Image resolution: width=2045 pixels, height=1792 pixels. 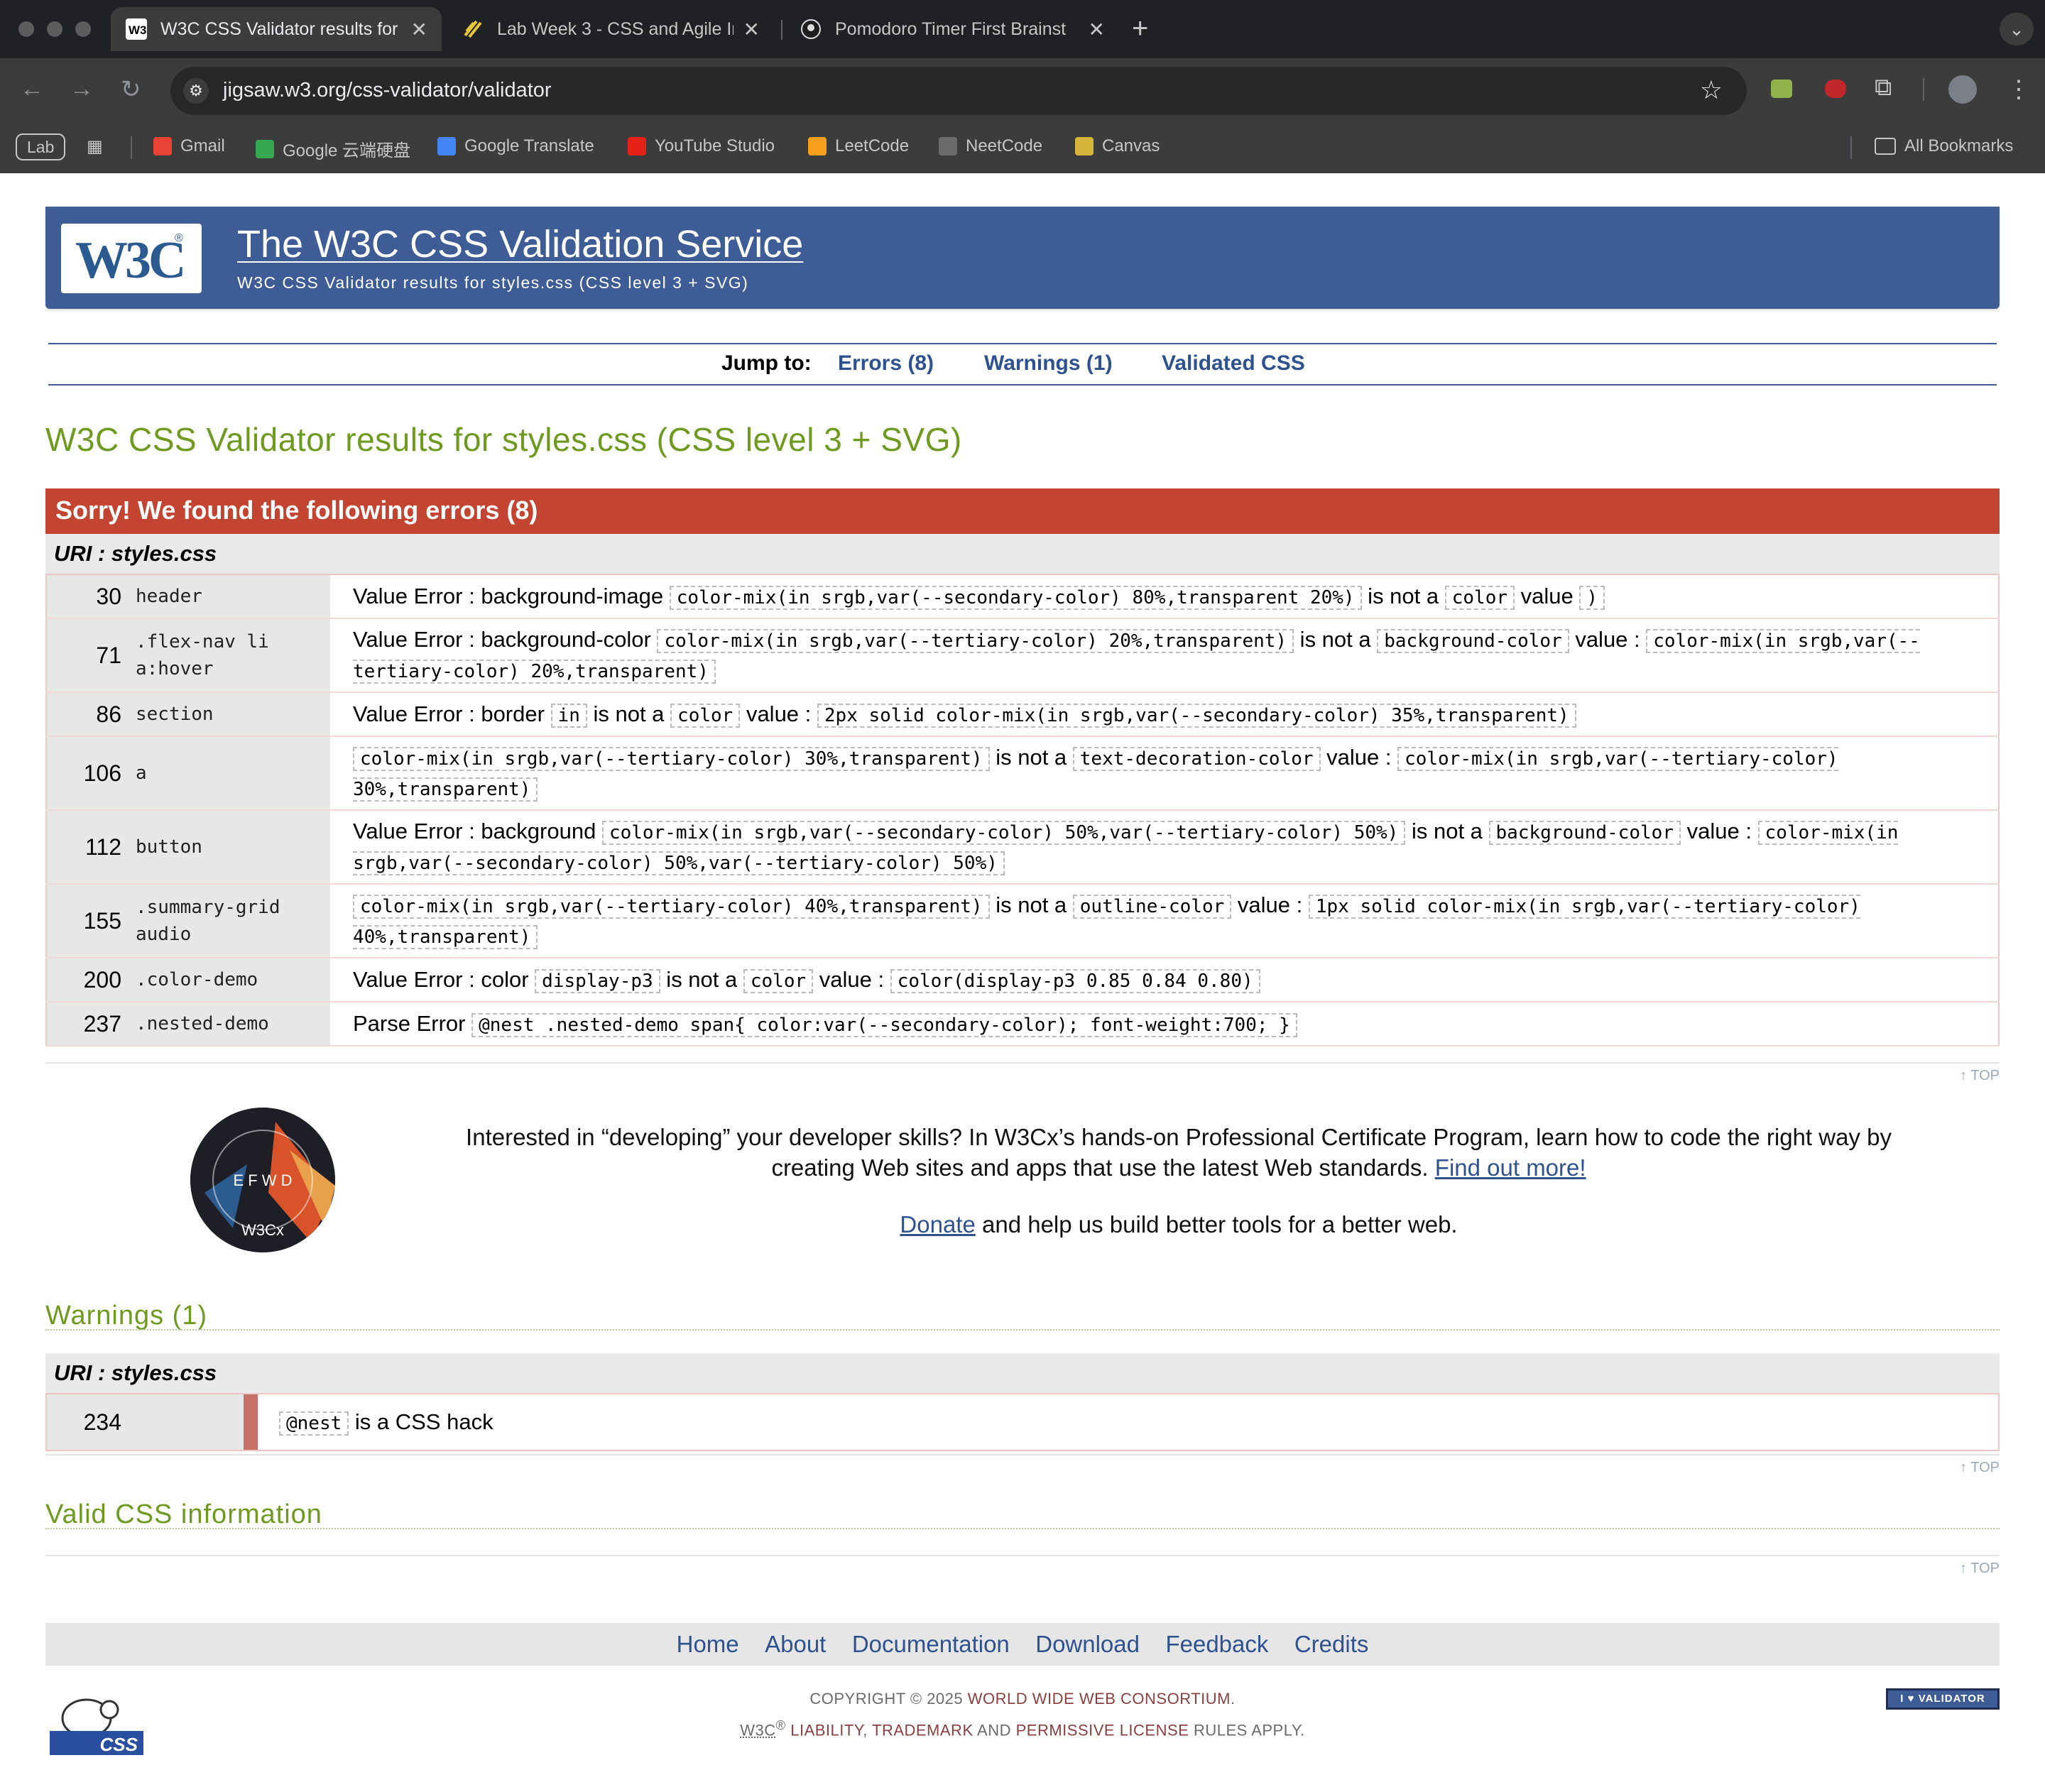 What do you see at coordinates (1473, 641) in the screenshot?
I see `code-snippet: background-color` at bounding box center [1473, 641].